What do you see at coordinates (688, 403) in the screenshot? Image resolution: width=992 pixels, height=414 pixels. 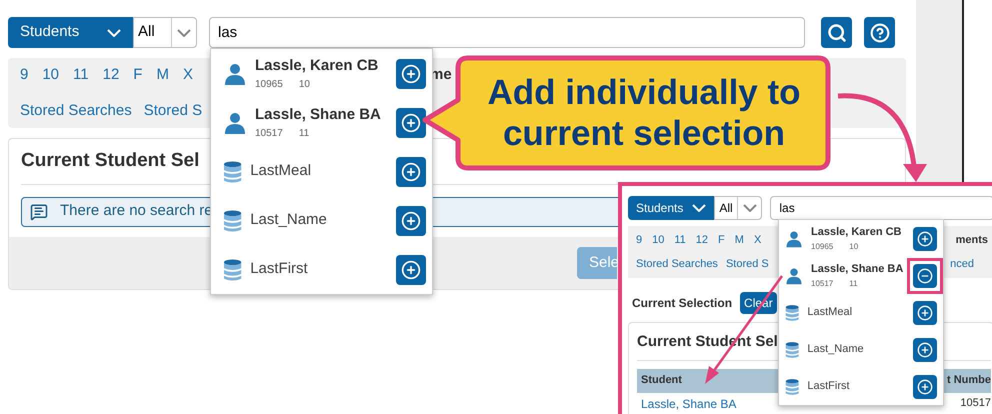 I see `student-link: Lassle, Shane BA` at bounding box center [688, 403].